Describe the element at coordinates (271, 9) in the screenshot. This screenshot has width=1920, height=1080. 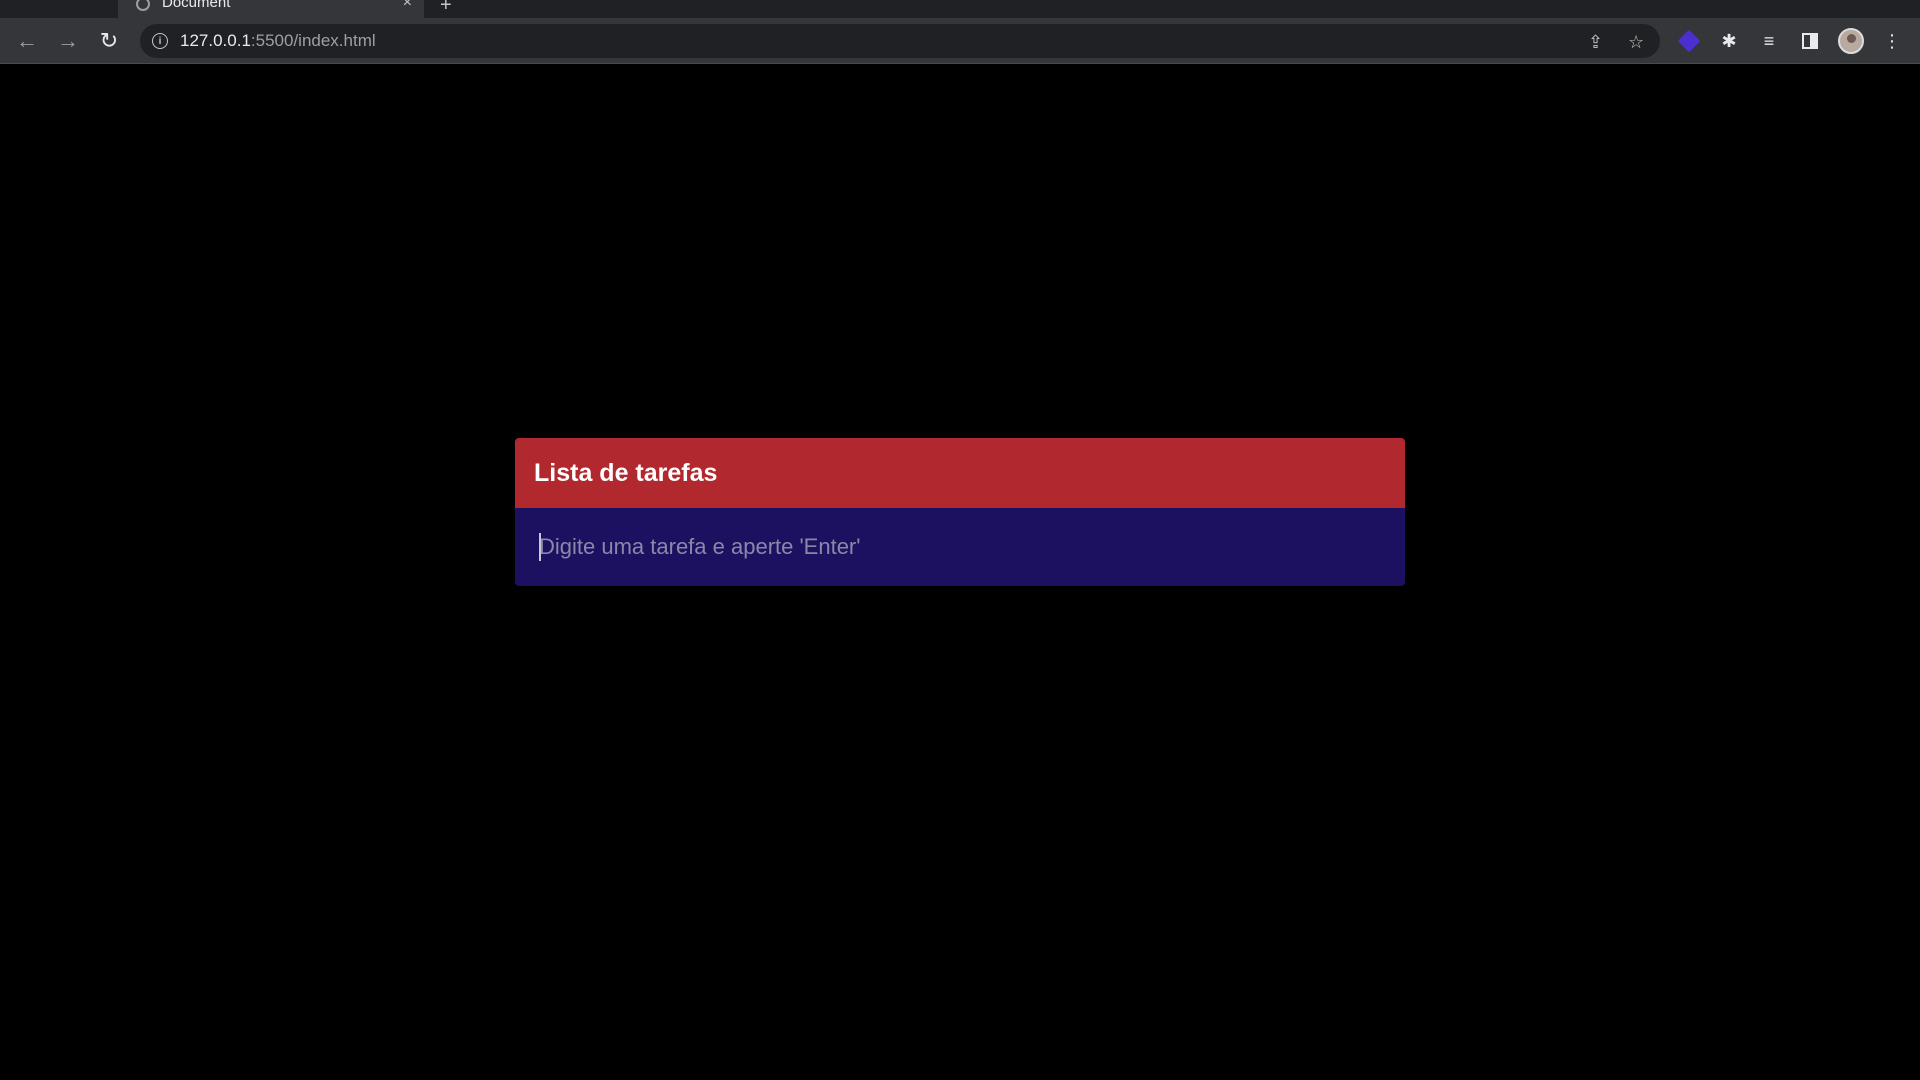
I see `browser-tab: Document ×` at that location.